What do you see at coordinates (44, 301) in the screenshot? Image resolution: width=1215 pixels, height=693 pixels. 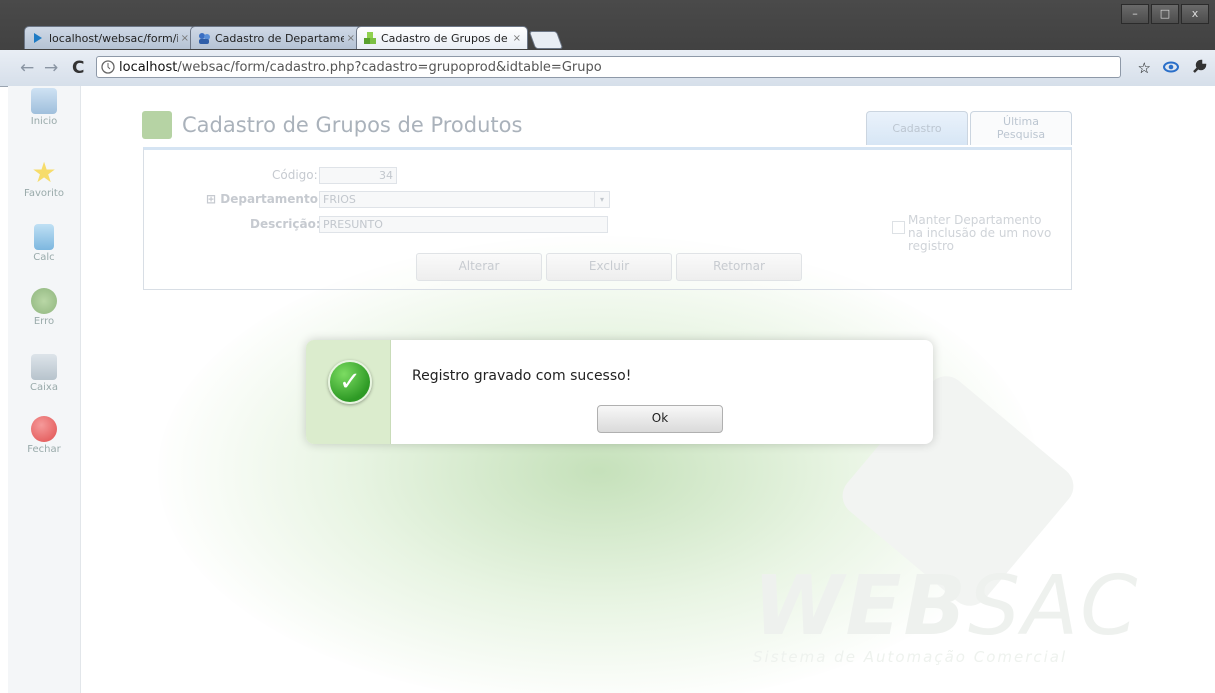 I see `bug-icon` at bounding box center [44, 301].